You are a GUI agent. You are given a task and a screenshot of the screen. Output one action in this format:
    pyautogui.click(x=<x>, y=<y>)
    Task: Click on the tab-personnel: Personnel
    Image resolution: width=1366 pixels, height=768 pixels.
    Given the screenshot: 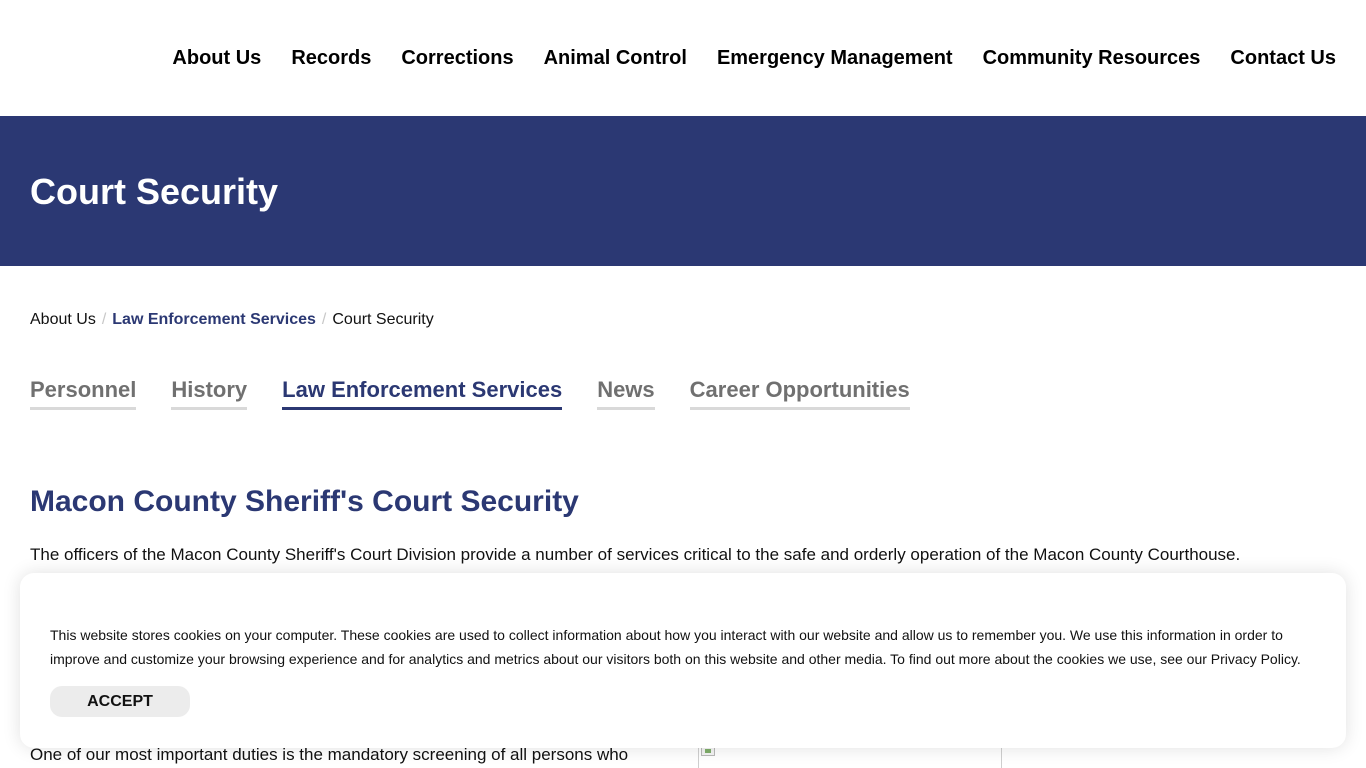 What is the action you would take?
    pyautogui.click(x=83, y=393)
    